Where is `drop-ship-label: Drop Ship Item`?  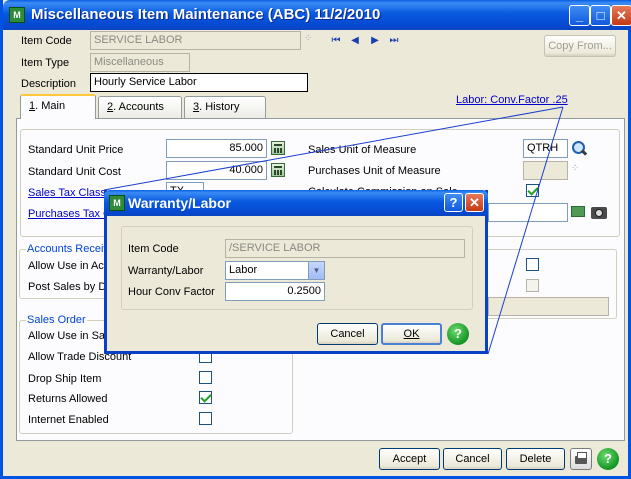
drop-ship-label: Drop Ship Item is located at coordinates (65, 379).